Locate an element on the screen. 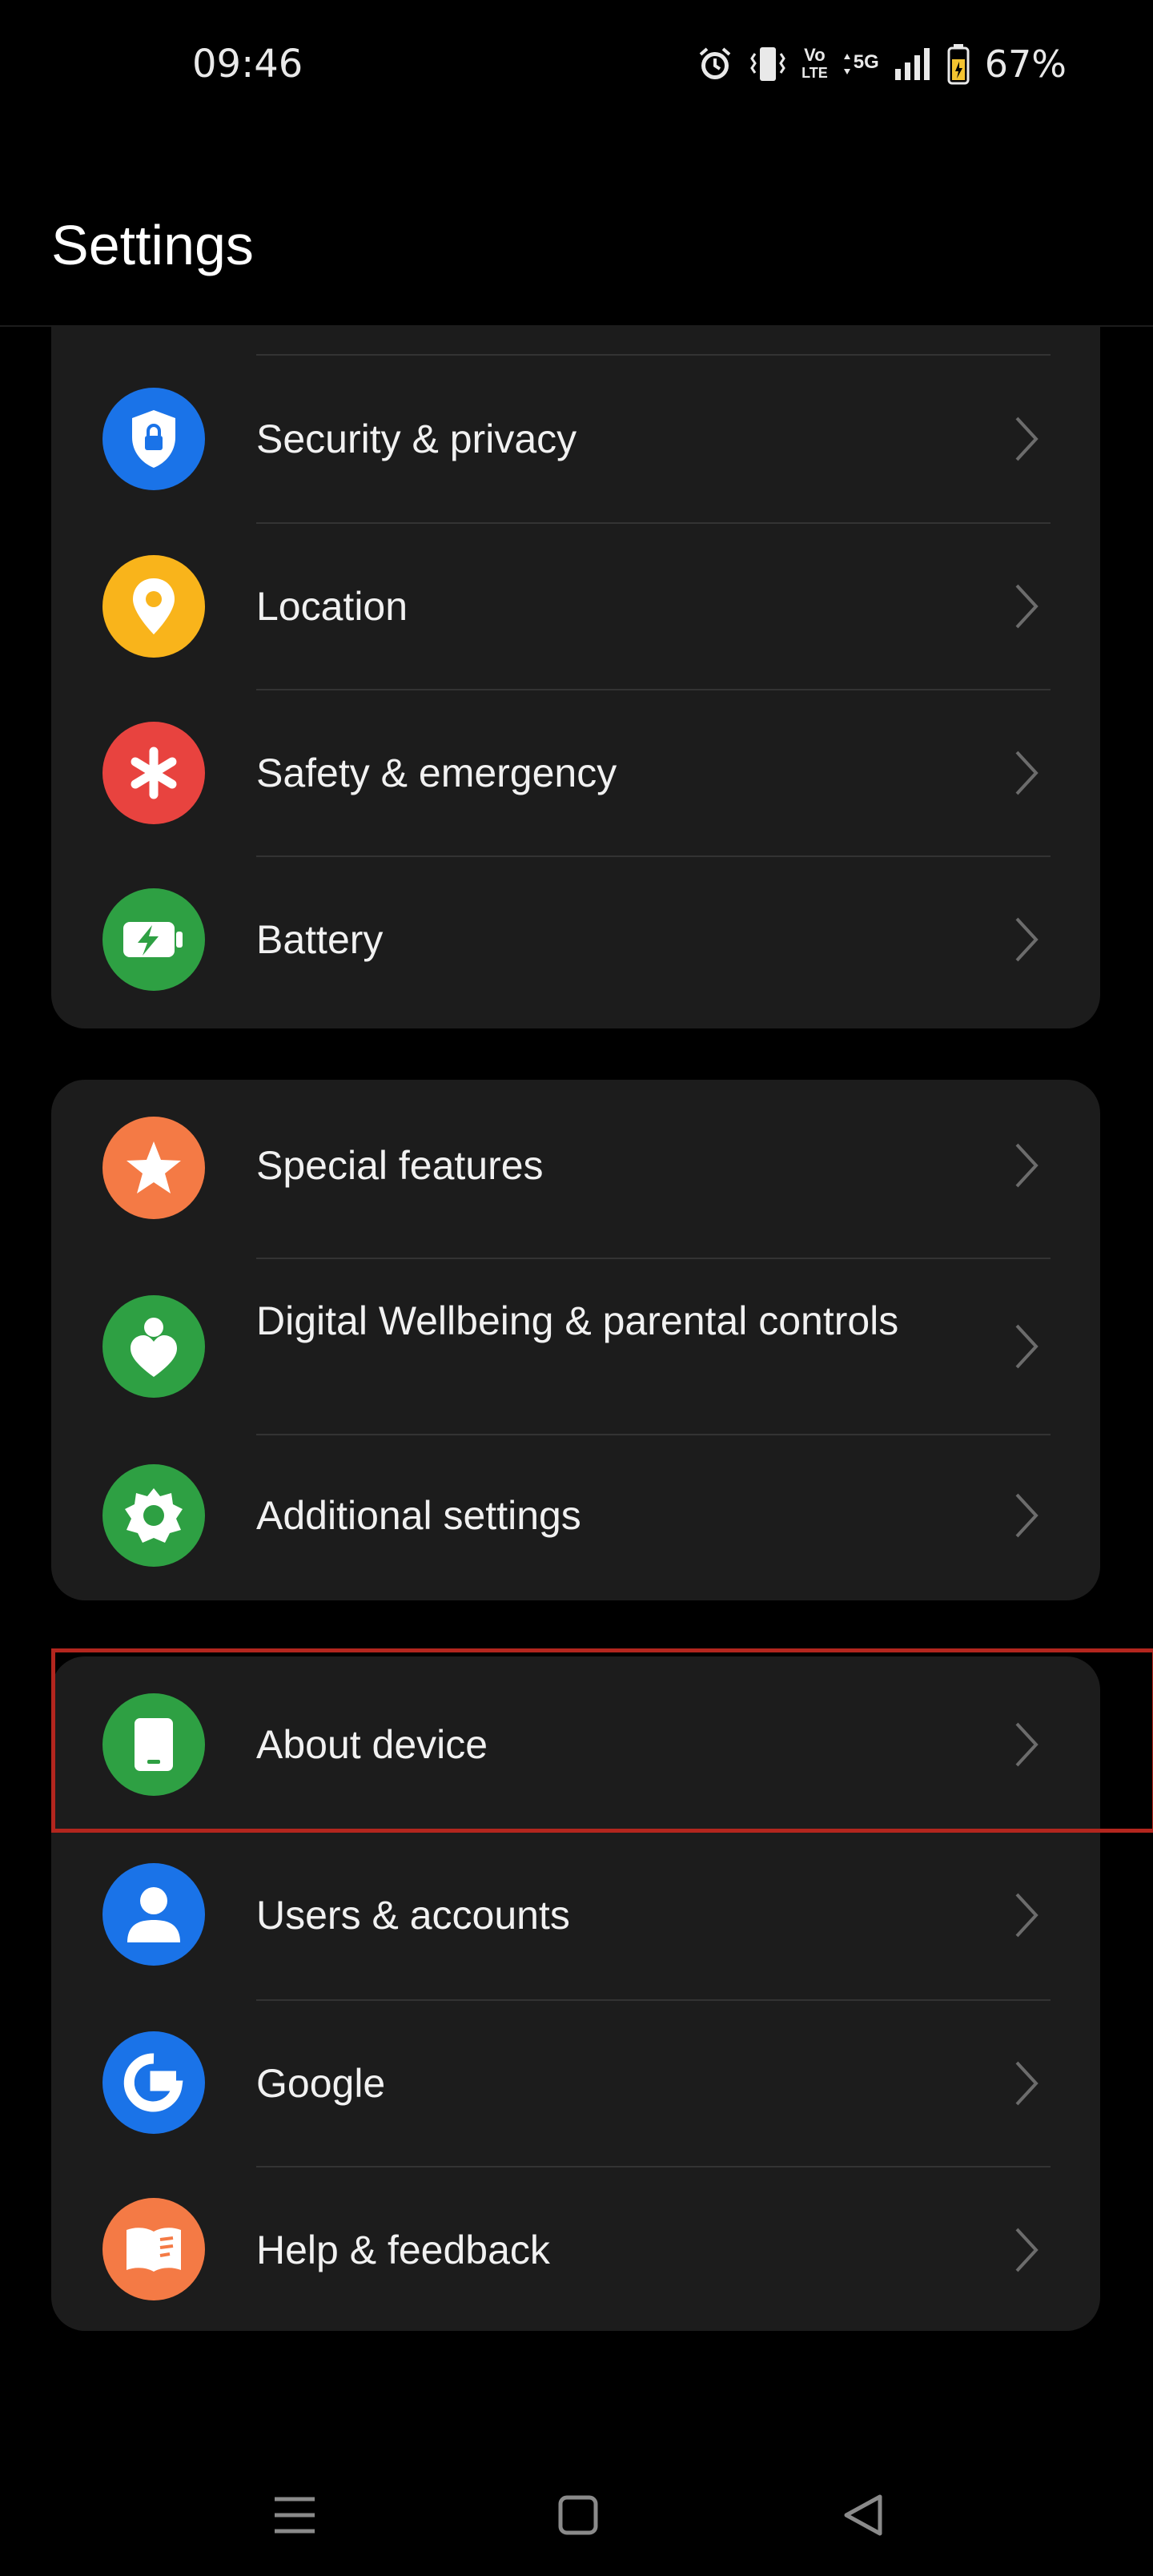  battery-percent: 67% is located at coordinates (1026, 64).